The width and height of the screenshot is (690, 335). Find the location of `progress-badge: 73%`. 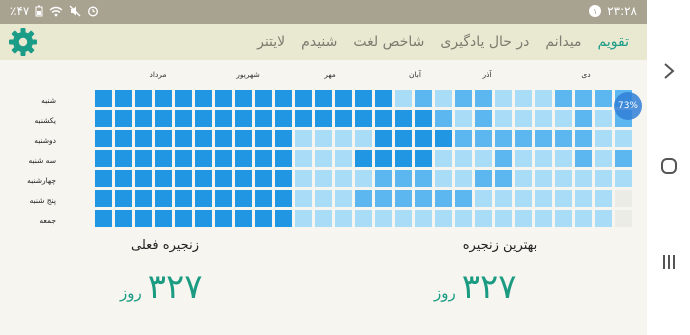

progress-badge: 73% is located at coordinates (628, 106).